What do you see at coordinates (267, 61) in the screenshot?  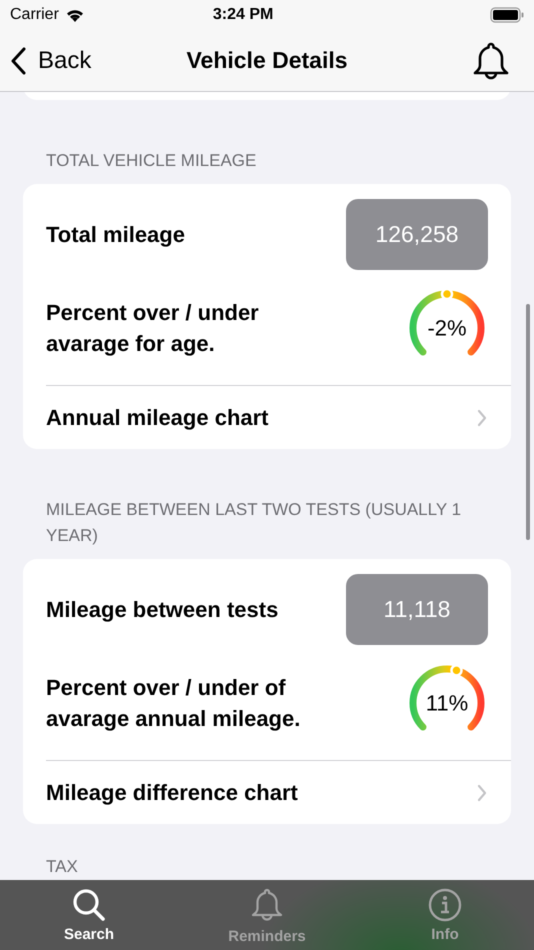 I see `screen-title: Vehicle Details` at bounding box center [267, 61].